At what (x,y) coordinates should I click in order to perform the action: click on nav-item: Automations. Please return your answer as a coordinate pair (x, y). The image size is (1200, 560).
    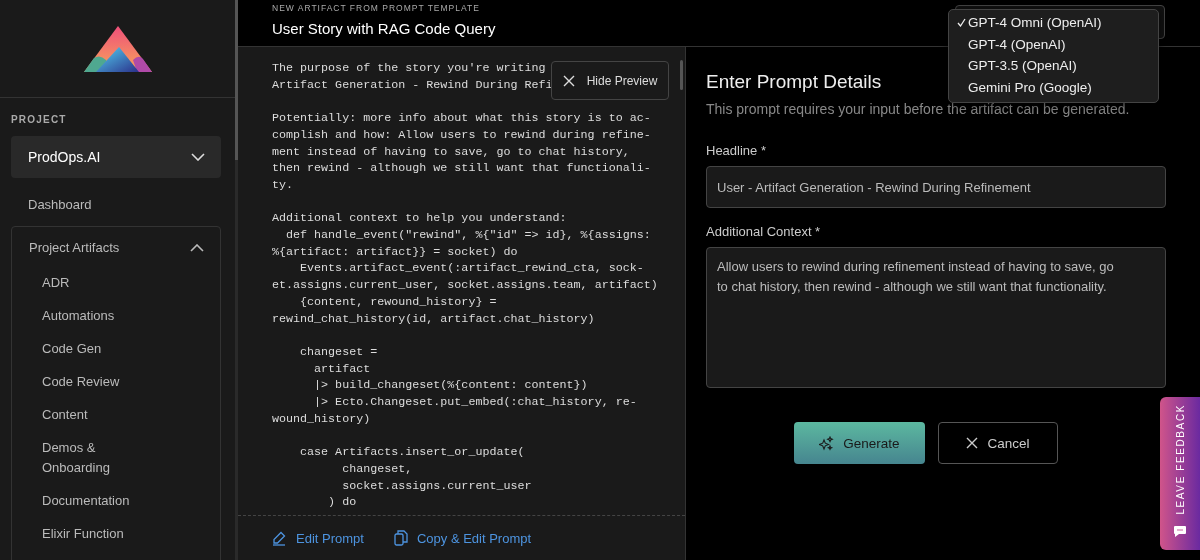
    Looking at the image, I should click on (87, 316).